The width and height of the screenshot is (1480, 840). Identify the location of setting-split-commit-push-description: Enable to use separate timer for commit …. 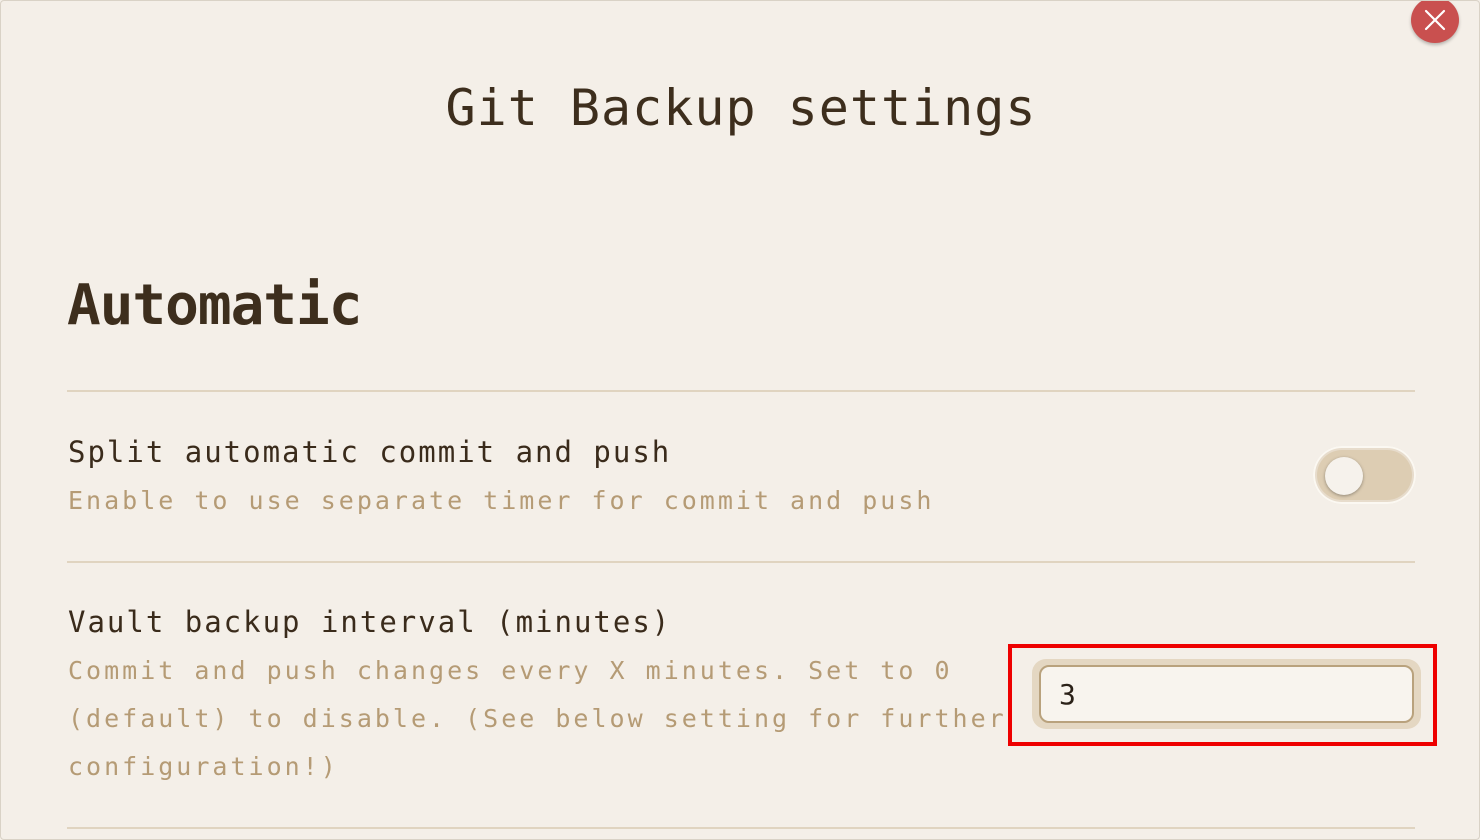
(501, 500).